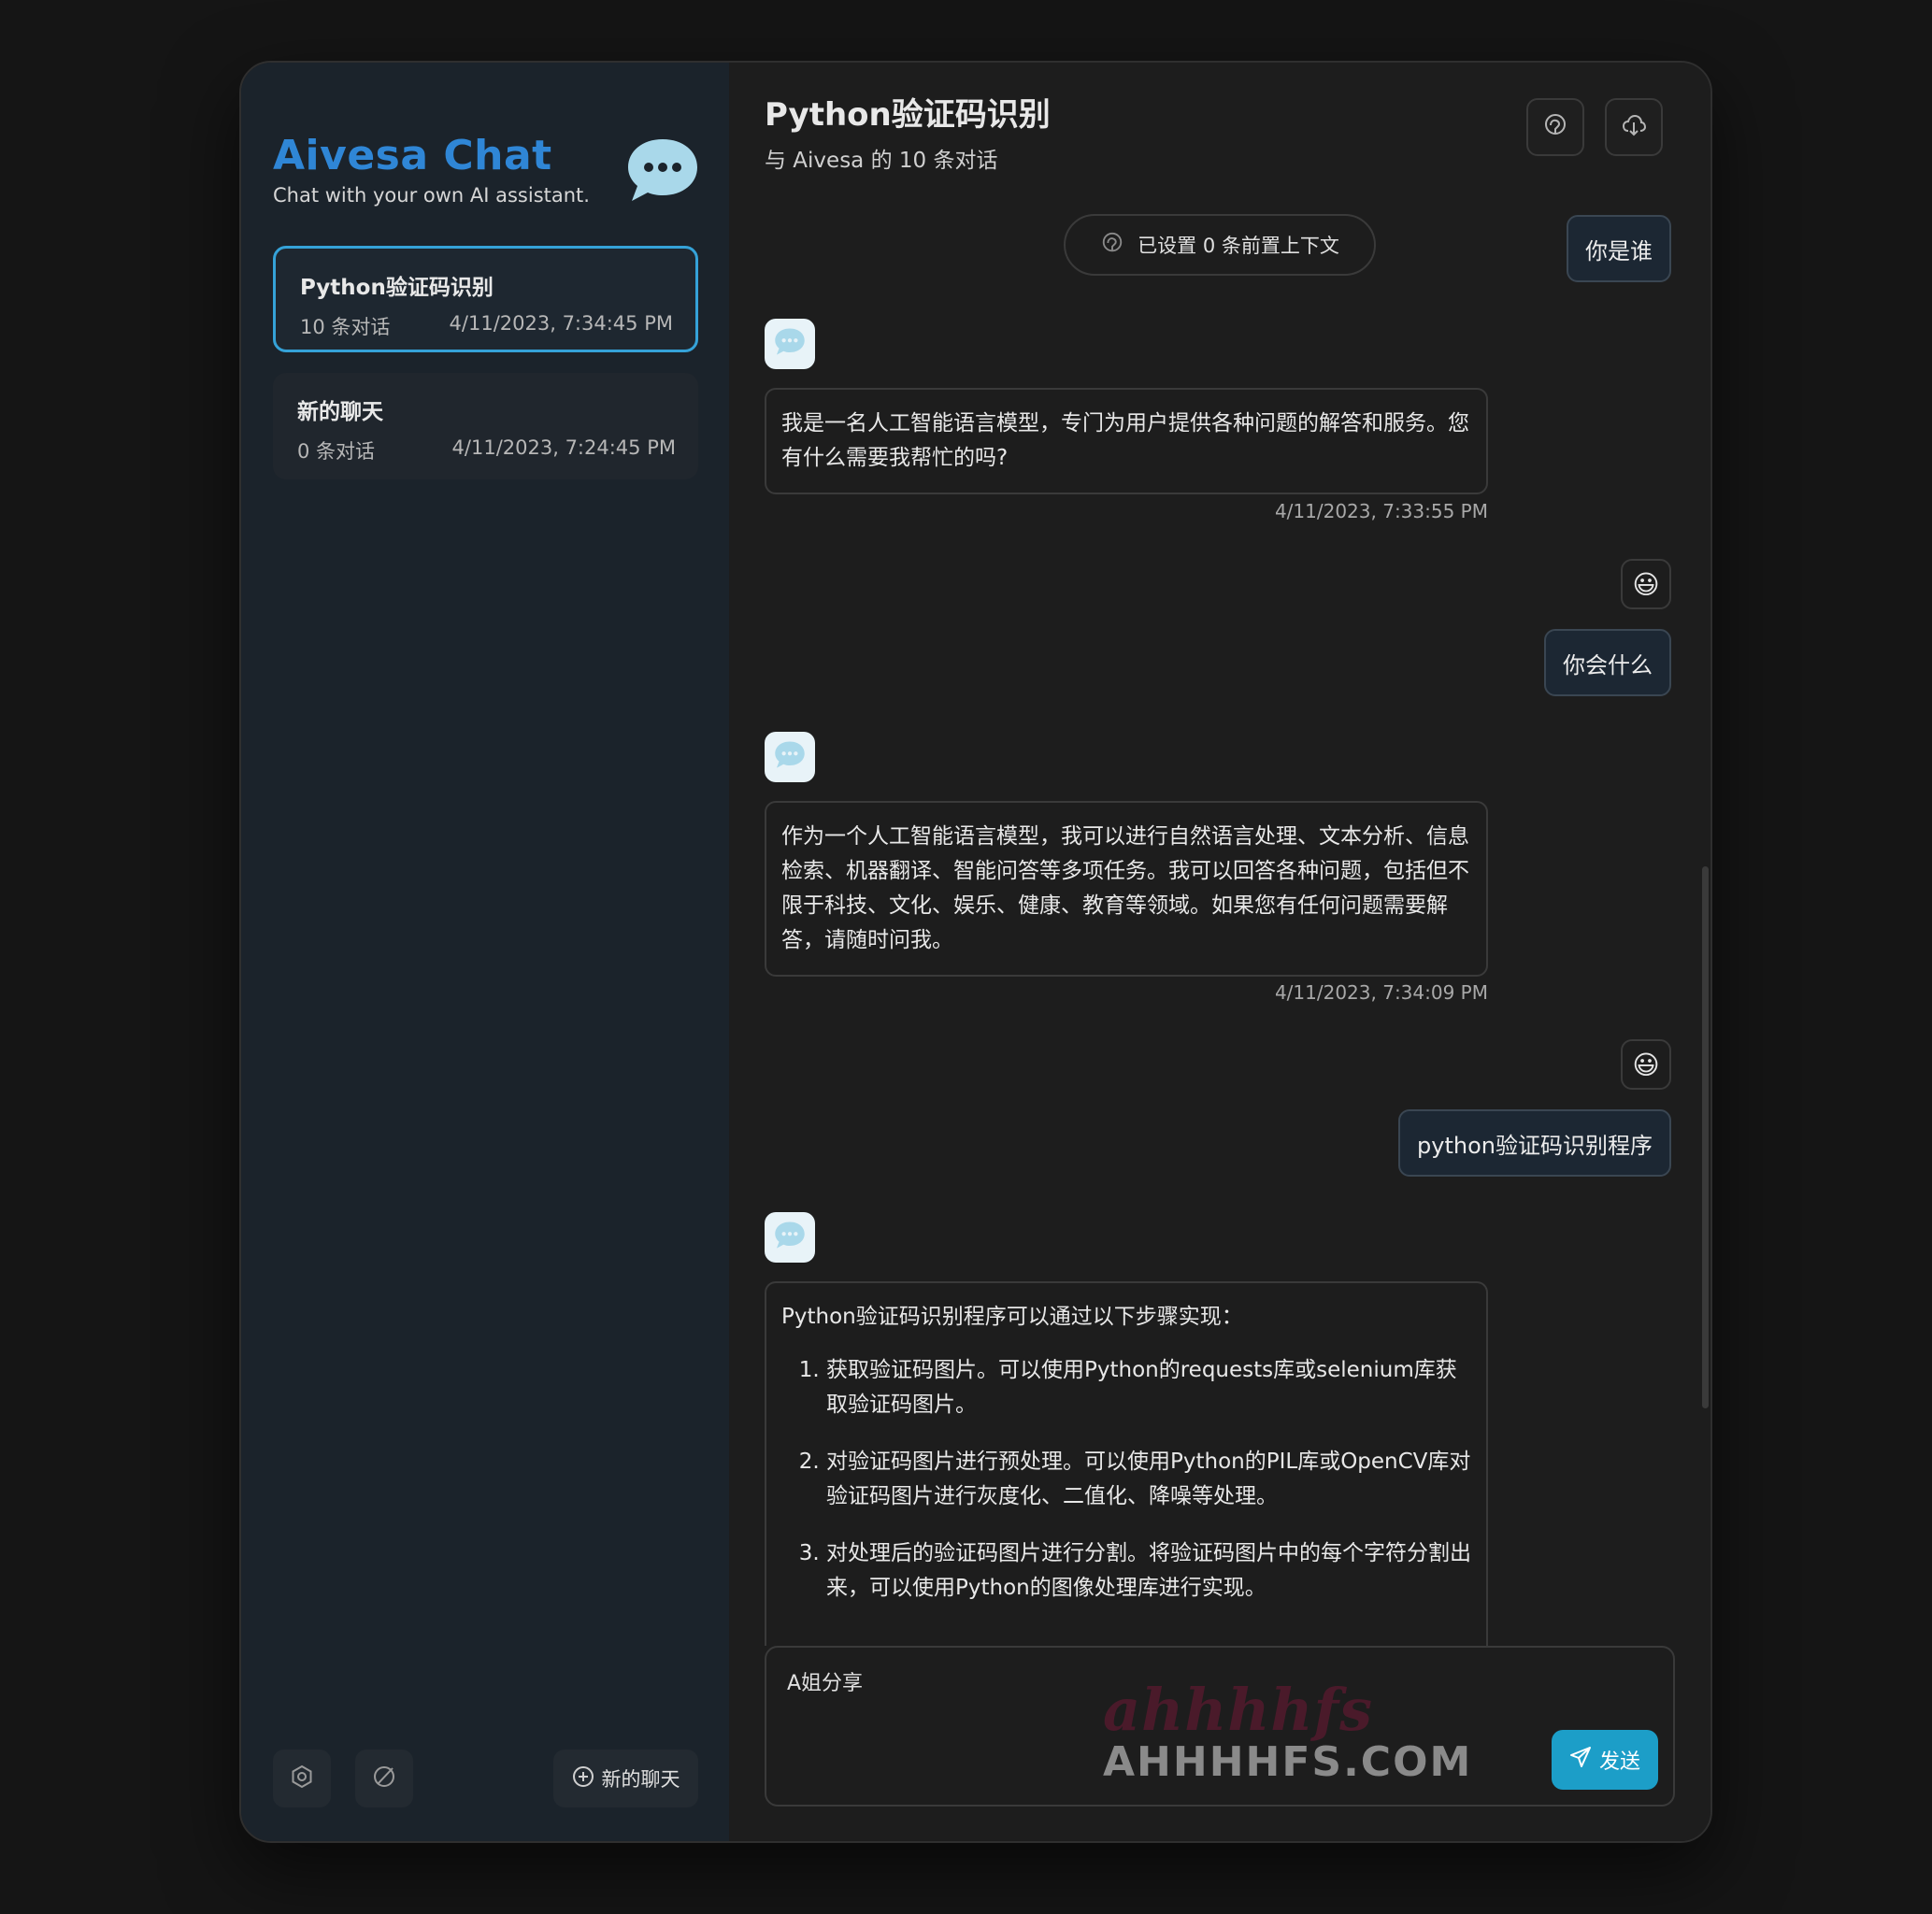 This screenshot has width=1932, height=1914. What do you see at coordinates (825, 1684) in the screenshot?
I see `message-input-text: A姐分享` at bounding box center [825, 1684].